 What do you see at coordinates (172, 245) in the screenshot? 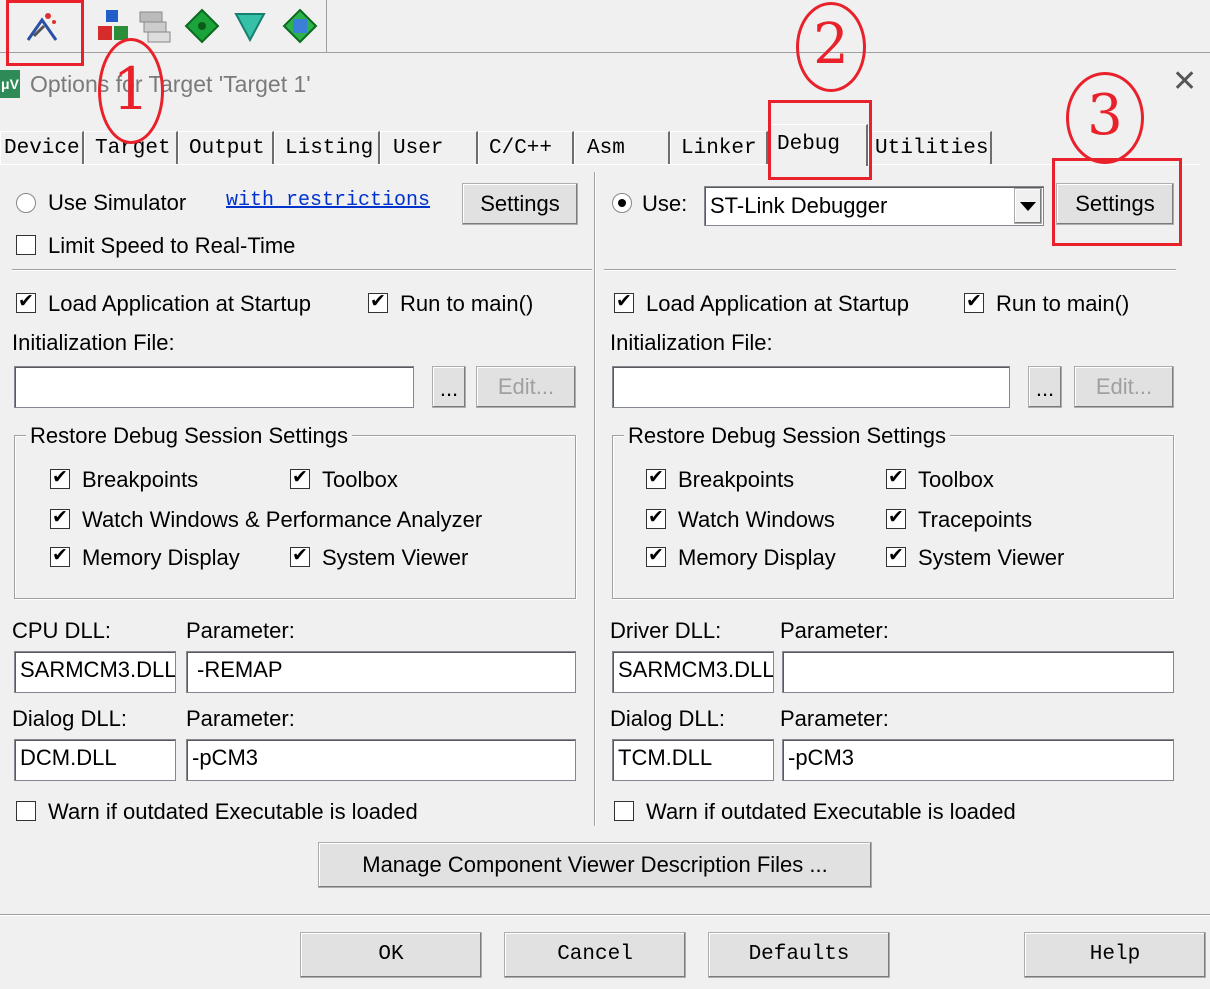
I see `limit-speed-label: Limit Speed to Real-Time` at bounding box center [172, 245].